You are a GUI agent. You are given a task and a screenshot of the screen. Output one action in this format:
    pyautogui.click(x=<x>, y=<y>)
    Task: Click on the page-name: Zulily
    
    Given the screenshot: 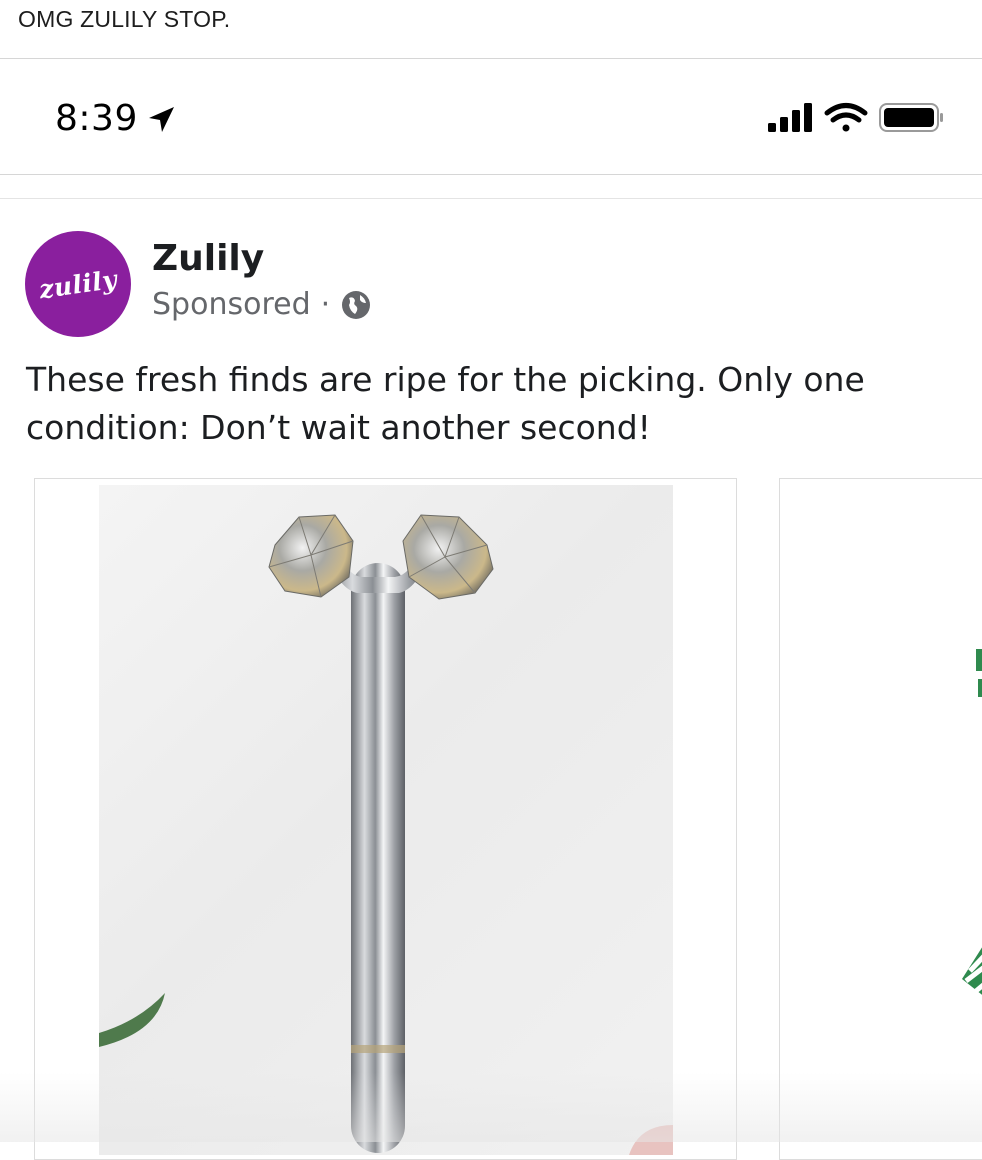 What is the action you would take?
    pyautogui.click(x=208, y=258)
    